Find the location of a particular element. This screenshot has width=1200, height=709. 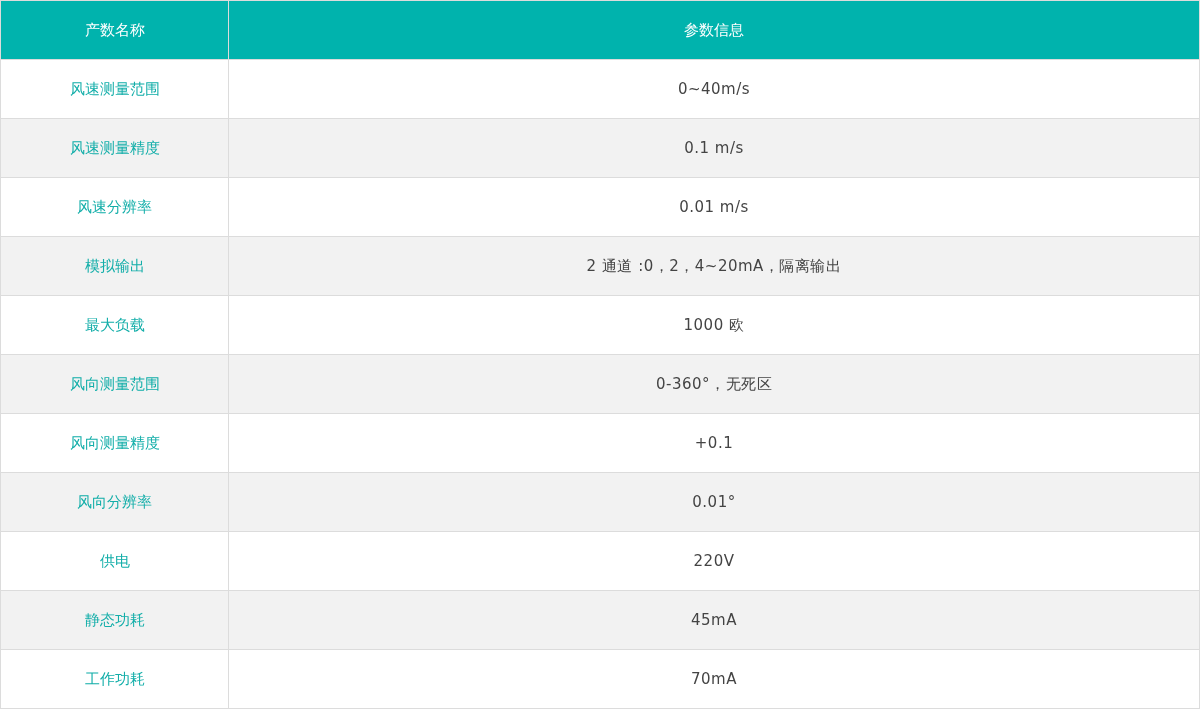

parameter-name-cell: 风速测量精度 is located at coordinates (114, 148).